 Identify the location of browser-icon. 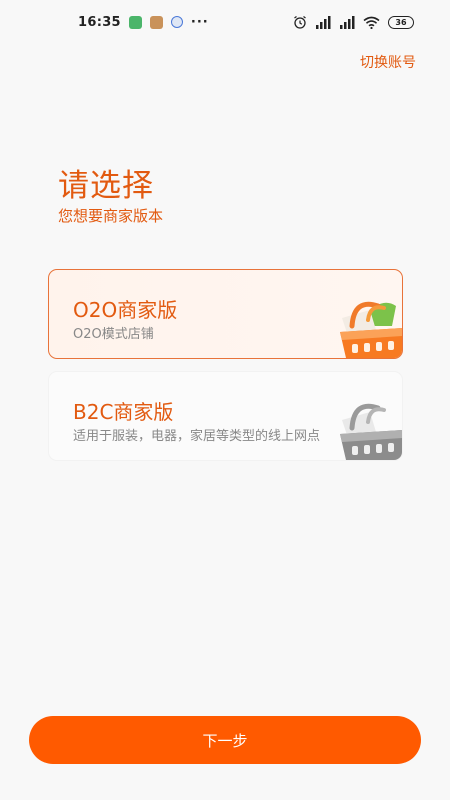
(176, 22).